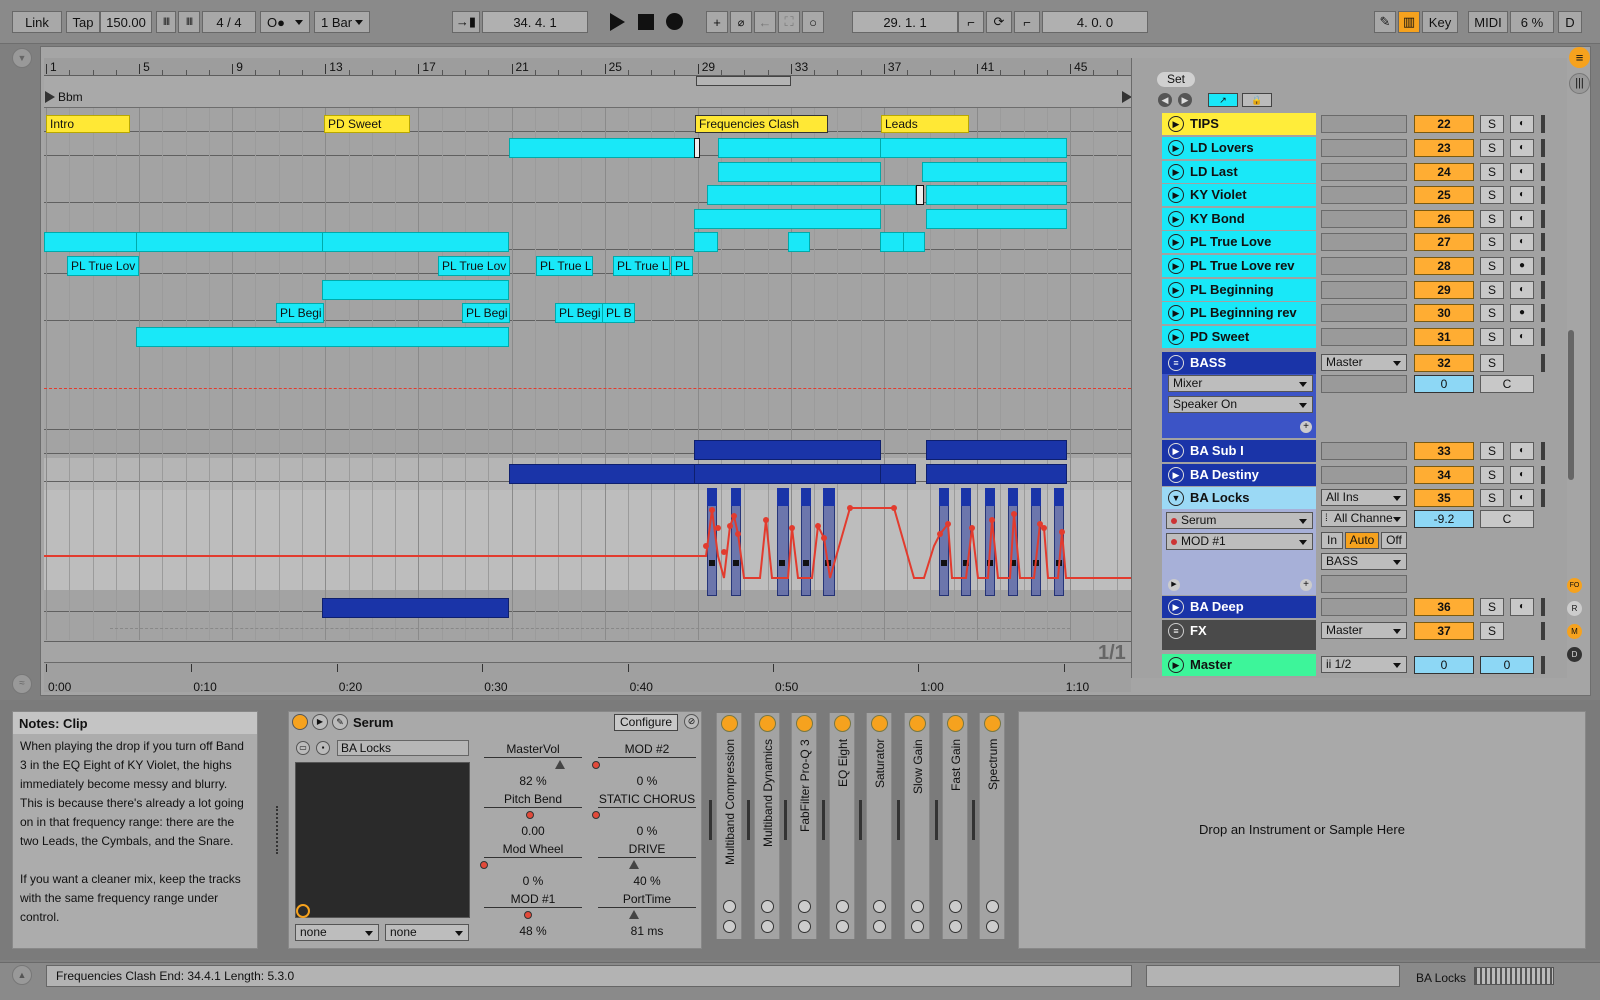 The image size is (1600, 1000). What do you see at coordinates (920, 195) in the screenshot?
I see `clip-ky-violet-small` at bounding box center [920, 195].